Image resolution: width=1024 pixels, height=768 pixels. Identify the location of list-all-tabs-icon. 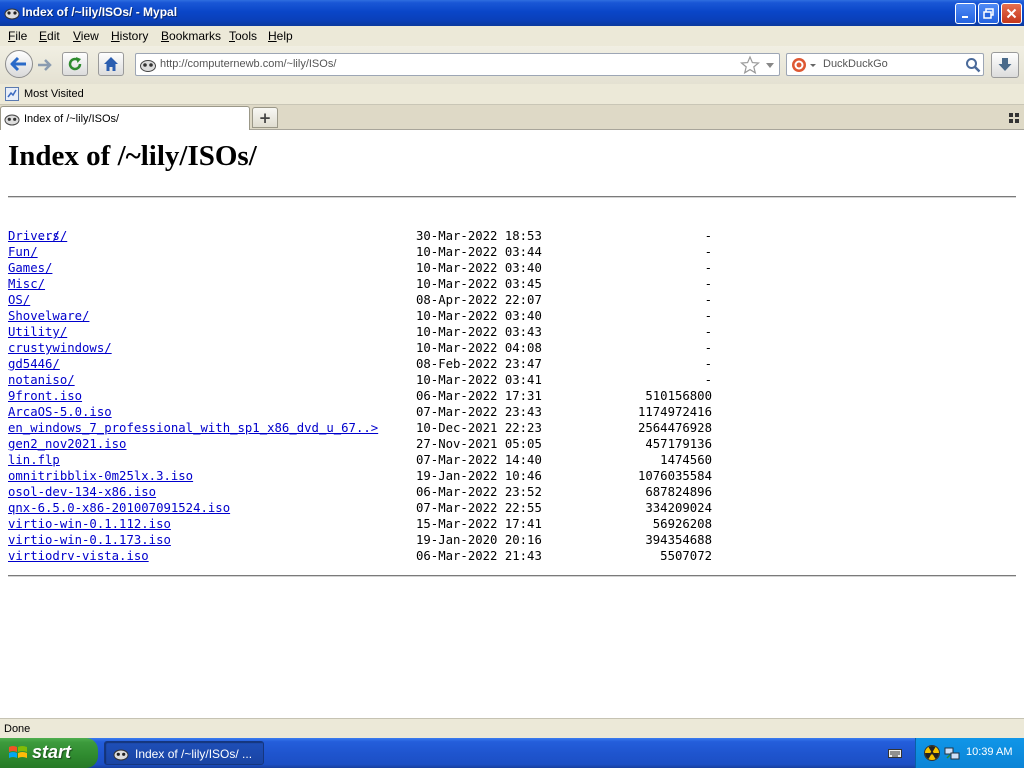
(1014, 118).